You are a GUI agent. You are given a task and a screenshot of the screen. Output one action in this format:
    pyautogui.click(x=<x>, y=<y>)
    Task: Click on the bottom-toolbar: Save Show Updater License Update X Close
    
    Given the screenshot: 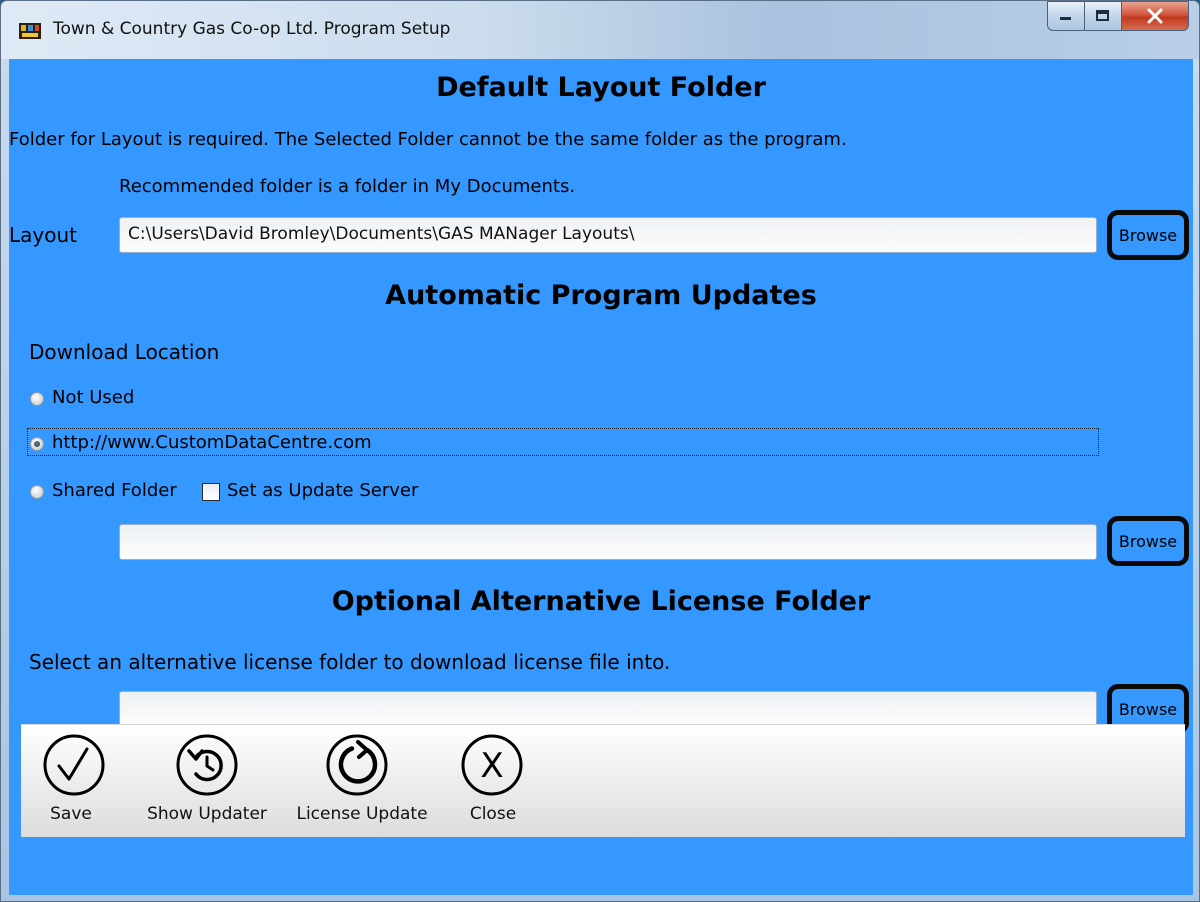 What is the action you would take?
    pyautogui.click(x=603, y=780)
    